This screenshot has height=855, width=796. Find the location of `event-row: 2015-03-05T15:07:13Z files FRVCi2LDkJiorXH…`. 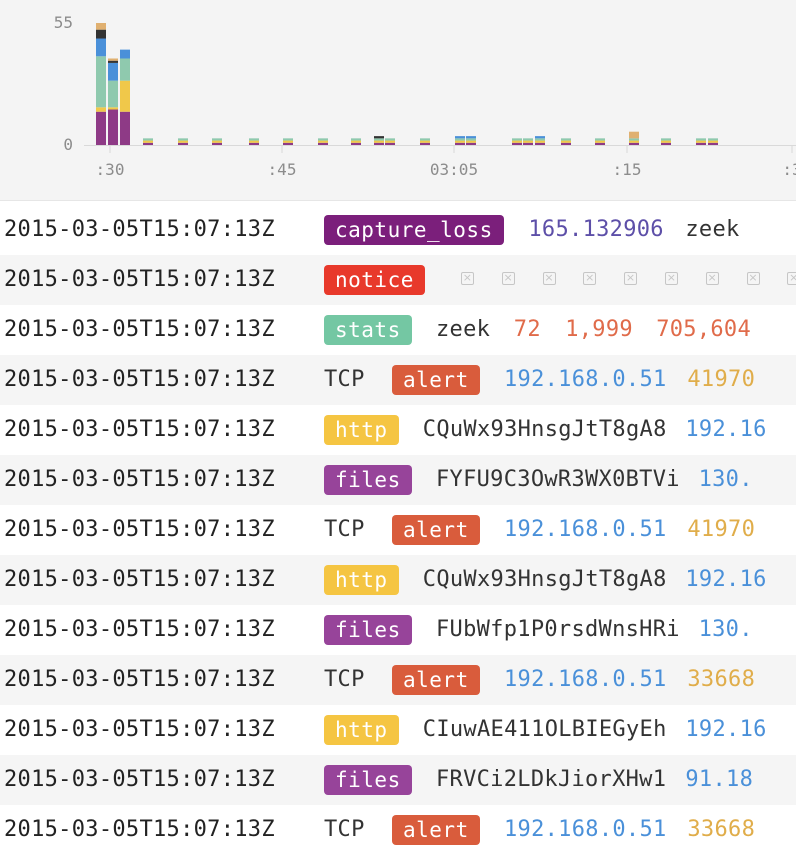

event-row: 2015-03-05T15:07:13Z files FRVCi2LDkJiorXH… is located at coordinates (398, 780).